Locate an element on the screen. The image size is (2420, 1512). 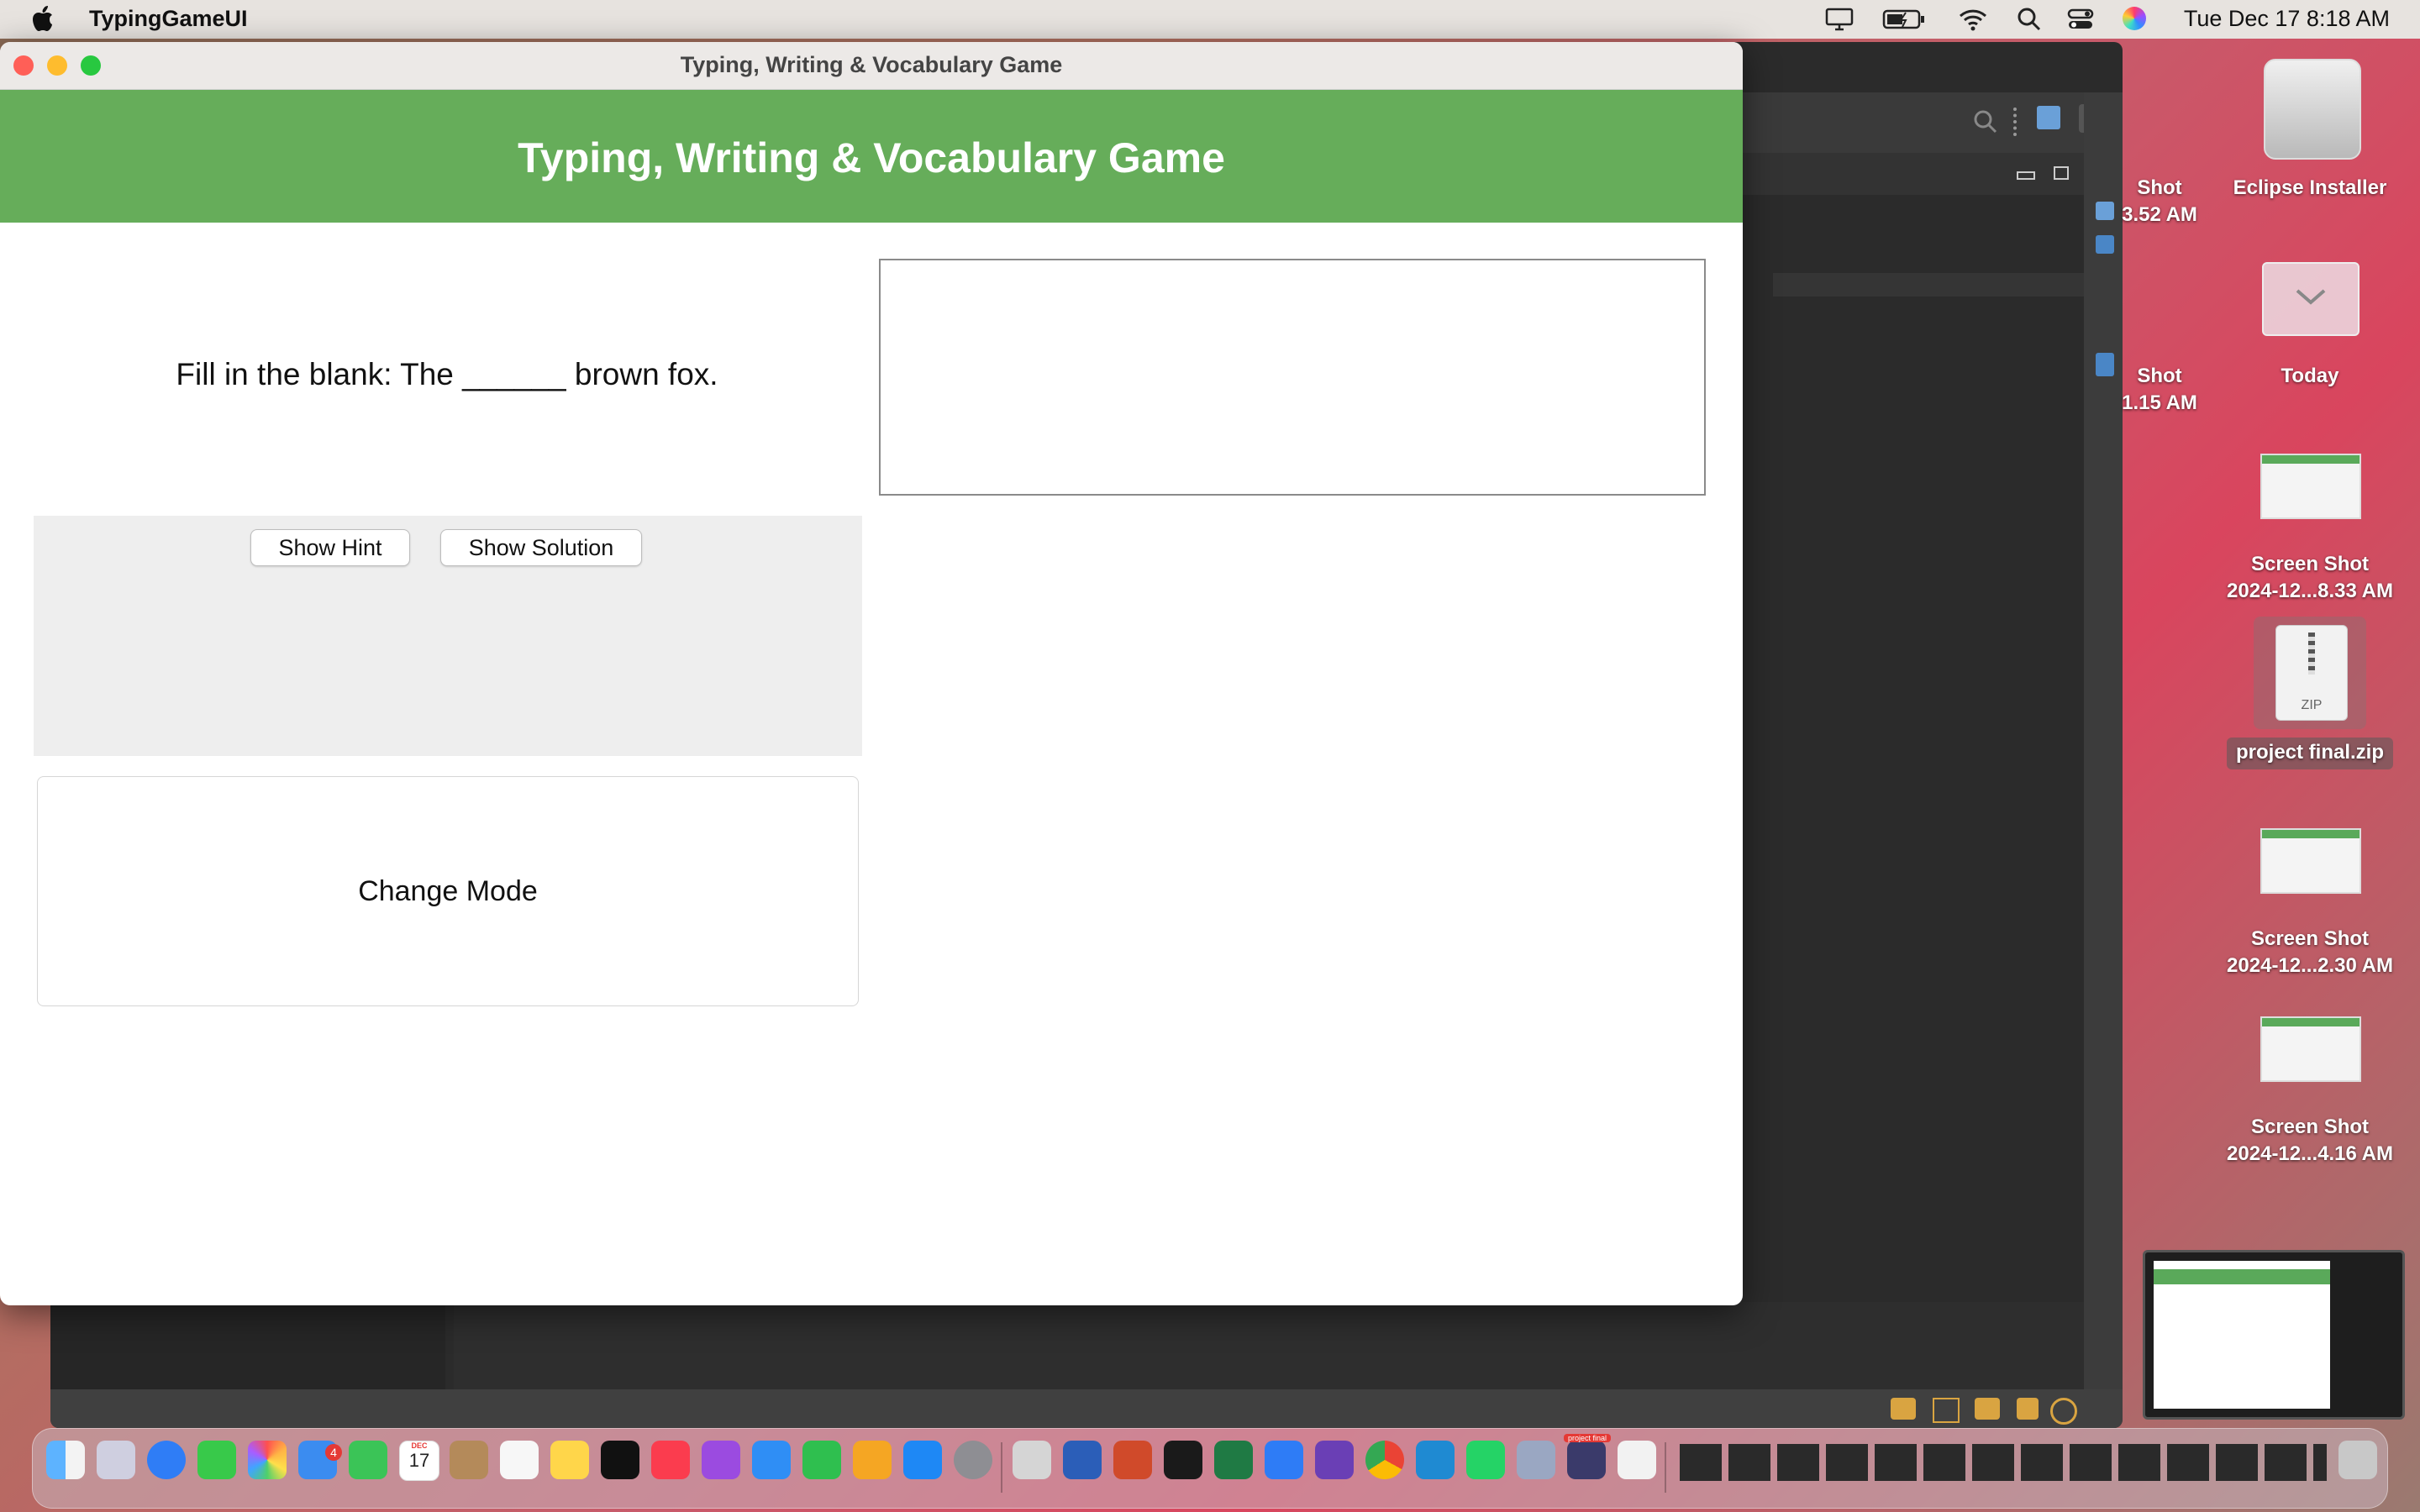
game-header: Typing, Writing & Vocabulary Game is located at coordinates (871, 156).